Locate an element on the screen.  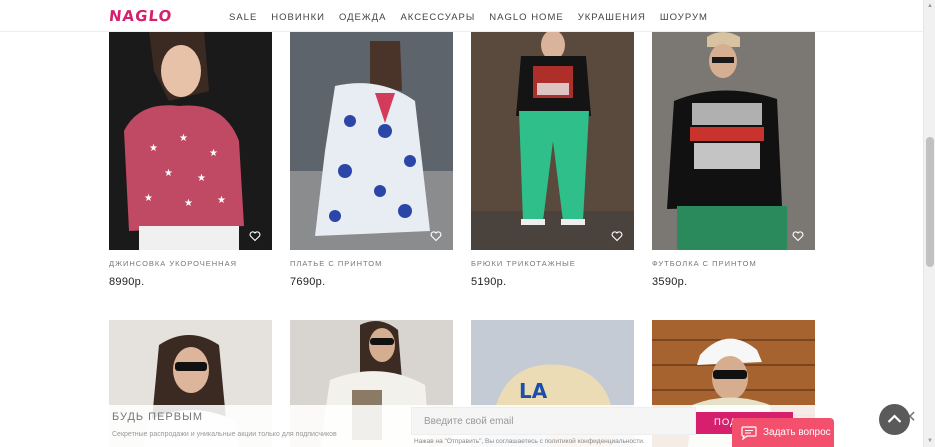
product-name: БРЮКИ ТРИКОТАЖНЫЕ is located at coordinates (523, 263).